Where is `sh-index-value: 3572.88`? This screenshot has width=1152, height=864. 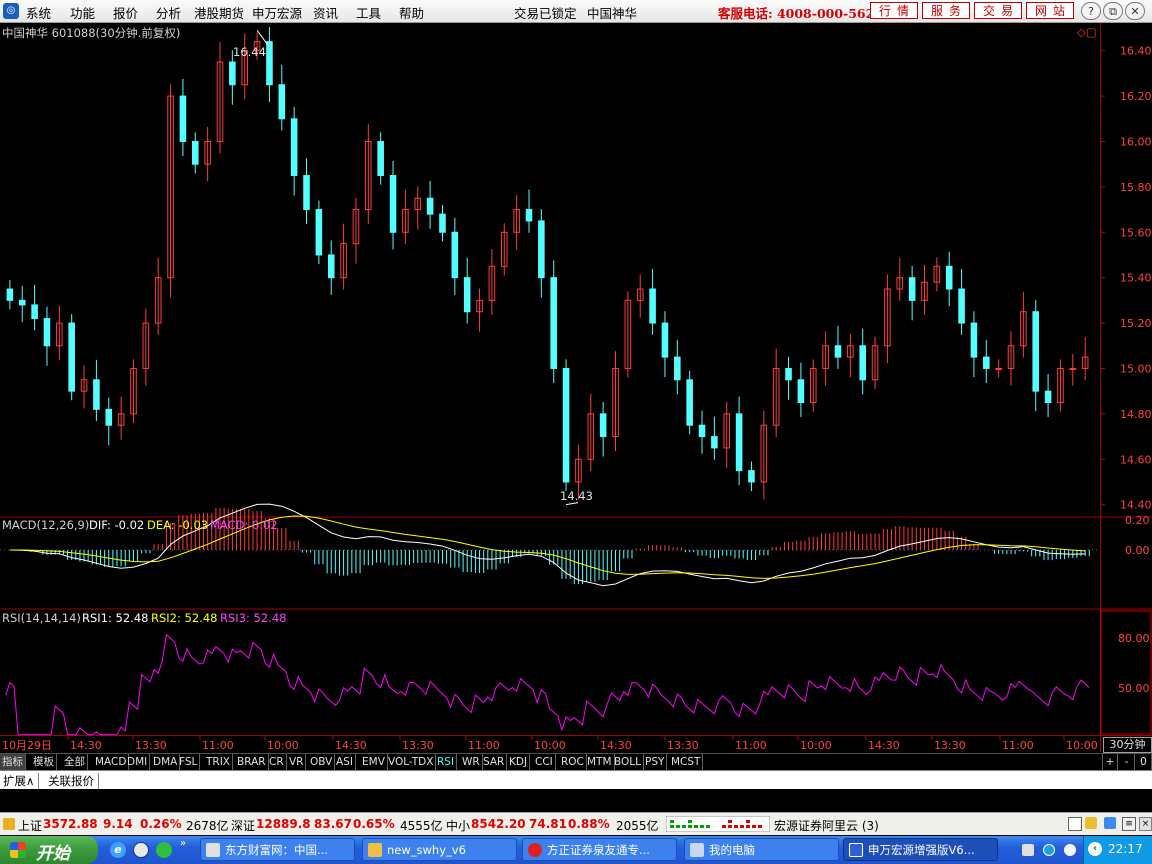
sh-index-value: 3572.88 is located at coordinates (70, 824).